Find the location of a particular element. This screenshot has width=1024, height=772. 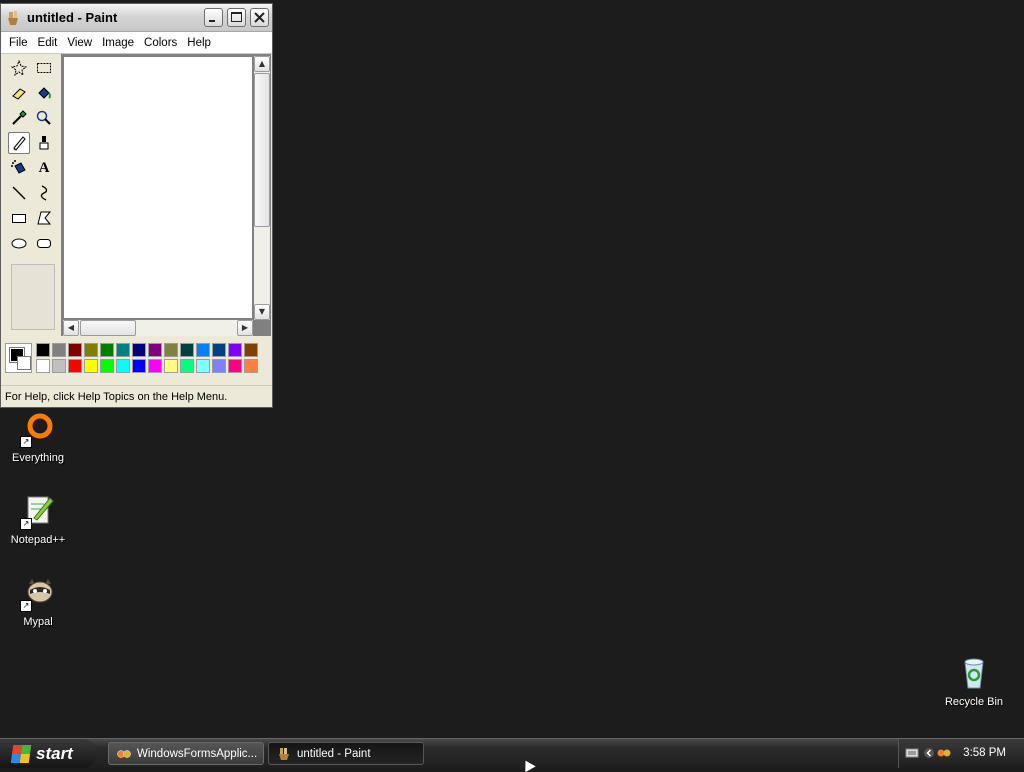

menu-help: Help is located at coordinates (199, 43).